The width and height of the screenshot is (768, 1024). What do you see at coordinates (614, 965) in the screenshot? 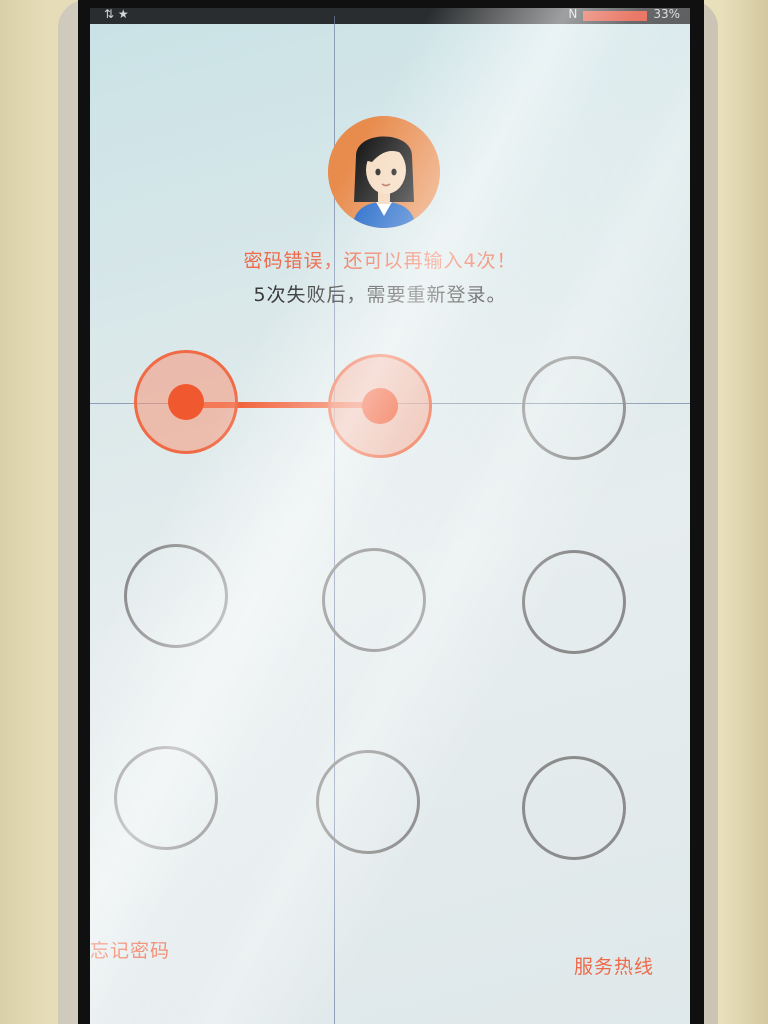
I see `service-hotline-link: 服务热线` at bounding box center [614, 965].